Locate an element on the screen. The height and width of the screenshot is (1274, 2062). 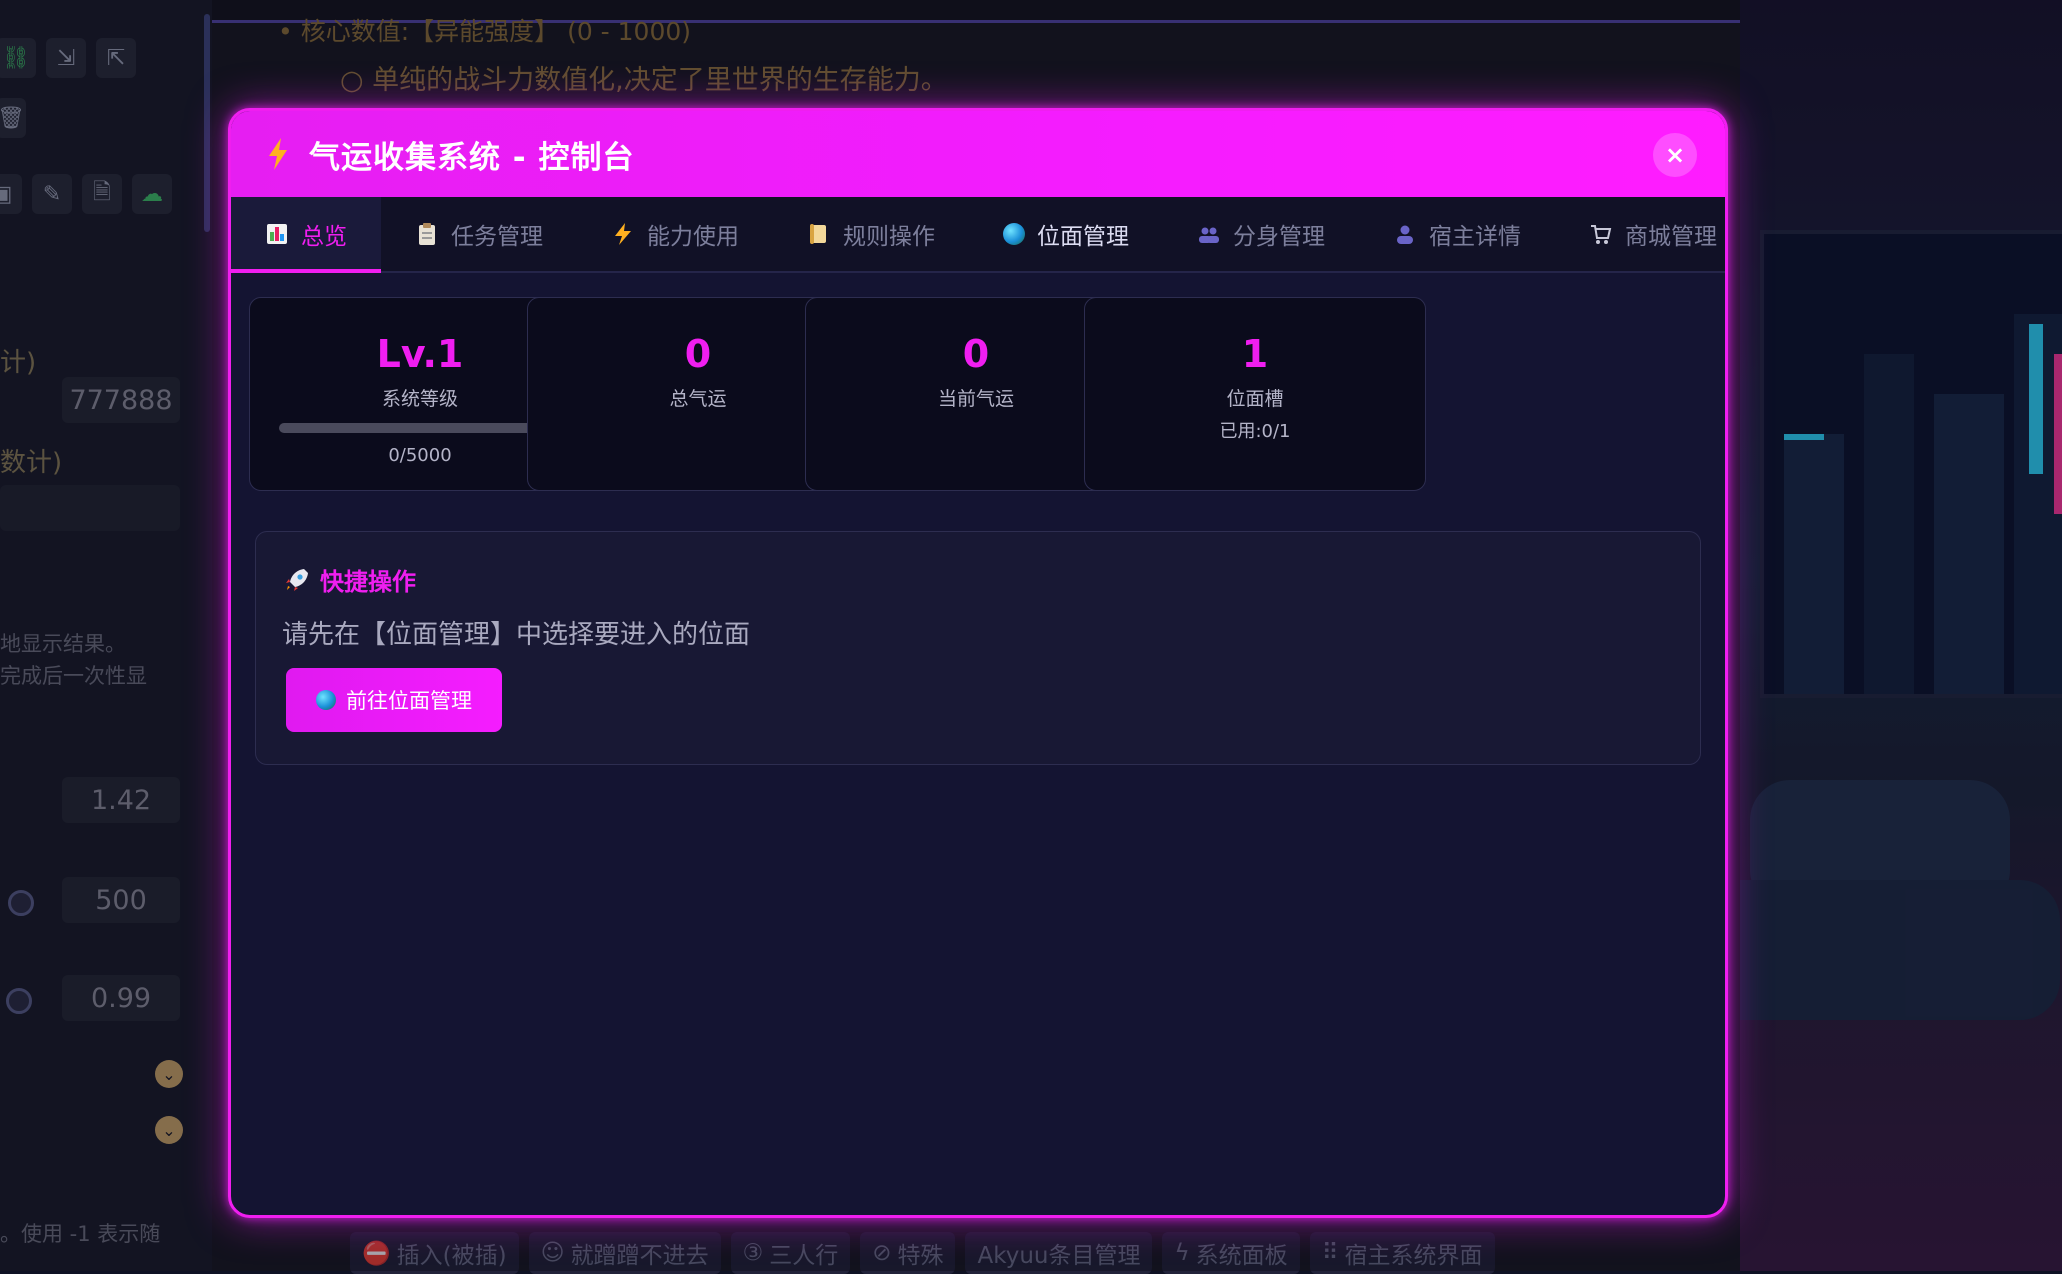
plane-slots-value: 1 is located at coordinates (1255, 354).